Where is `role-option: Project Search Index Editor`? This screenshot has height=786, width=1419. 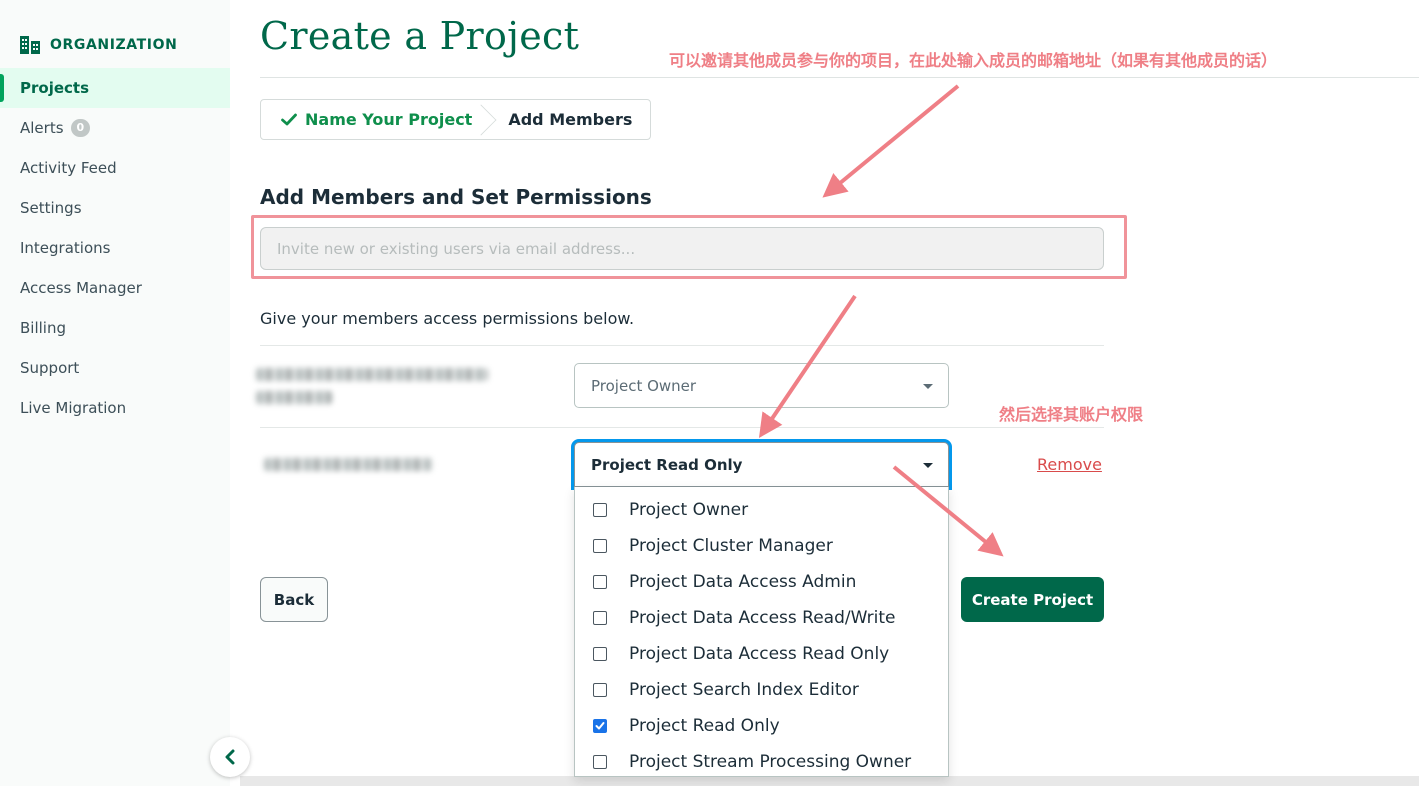
role-option: Project Search Index Editor is located at coordinates (761, 690).